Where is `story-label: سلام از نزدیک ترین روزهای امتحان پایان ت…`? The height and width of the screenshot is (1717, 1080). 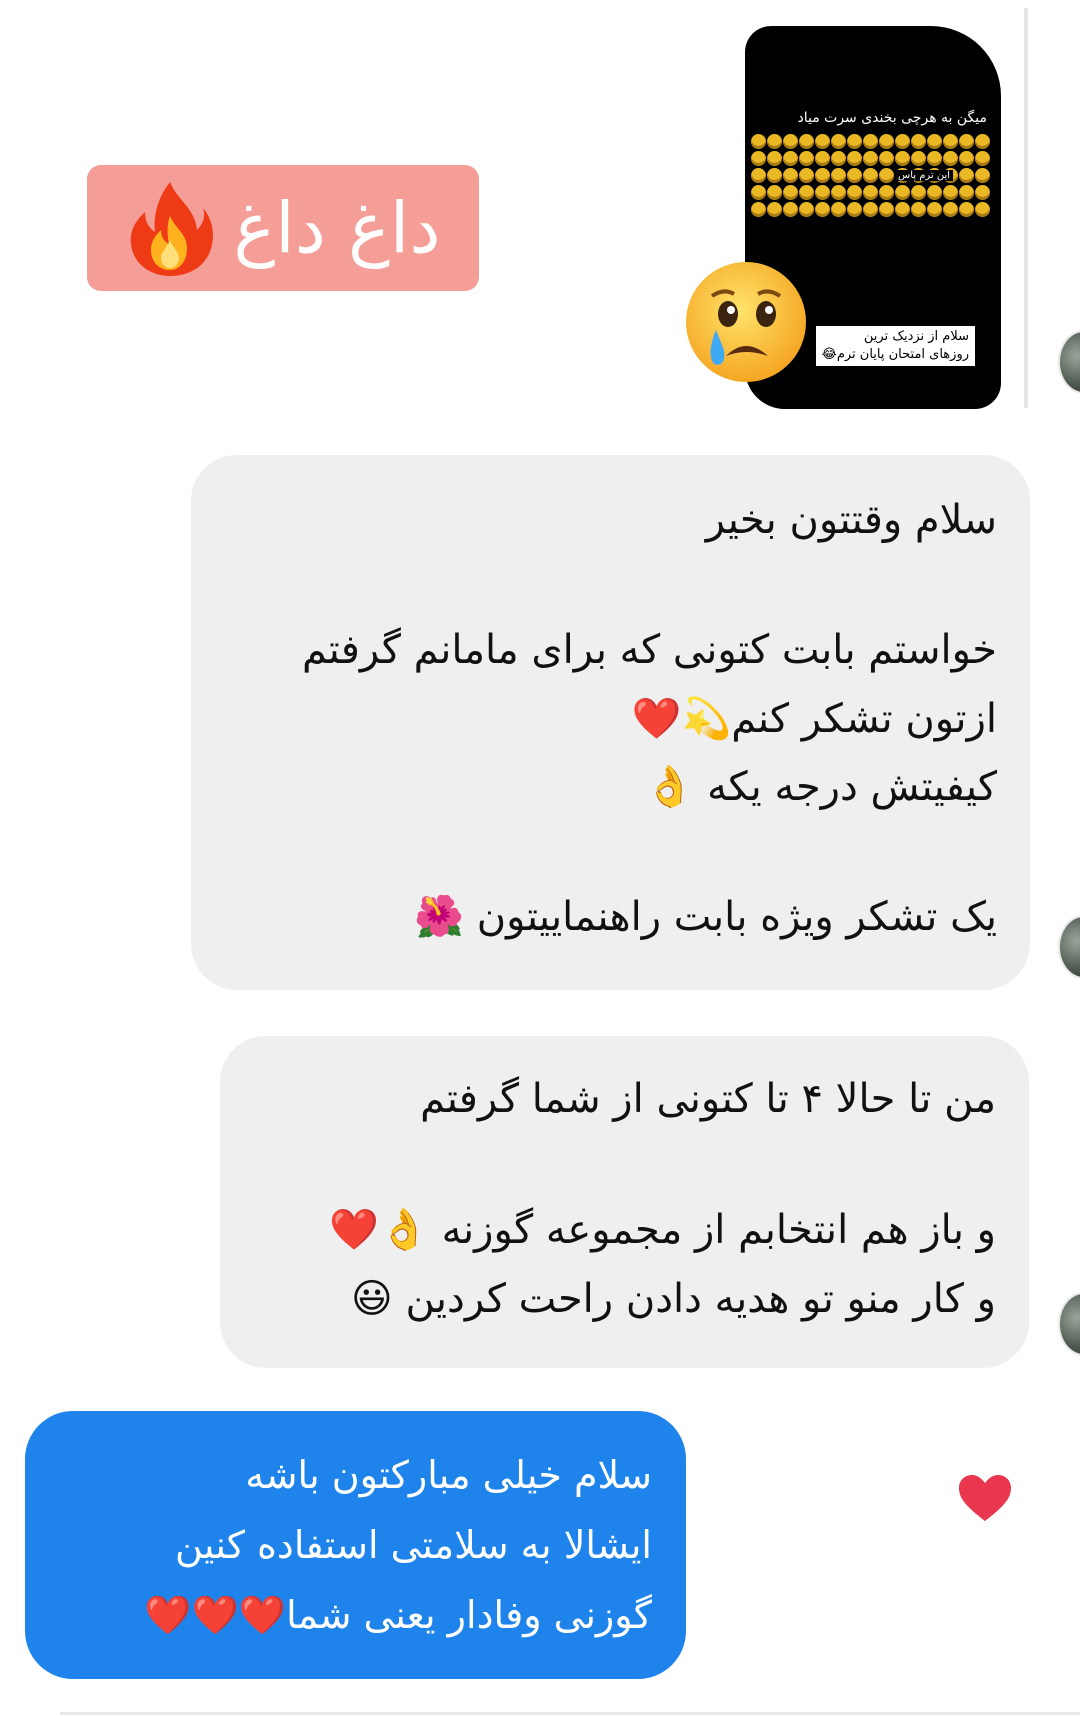
story-label: سلام از نزدیک ترین روزهای امتحان پایان ت… is located at coordinates (895, 346).